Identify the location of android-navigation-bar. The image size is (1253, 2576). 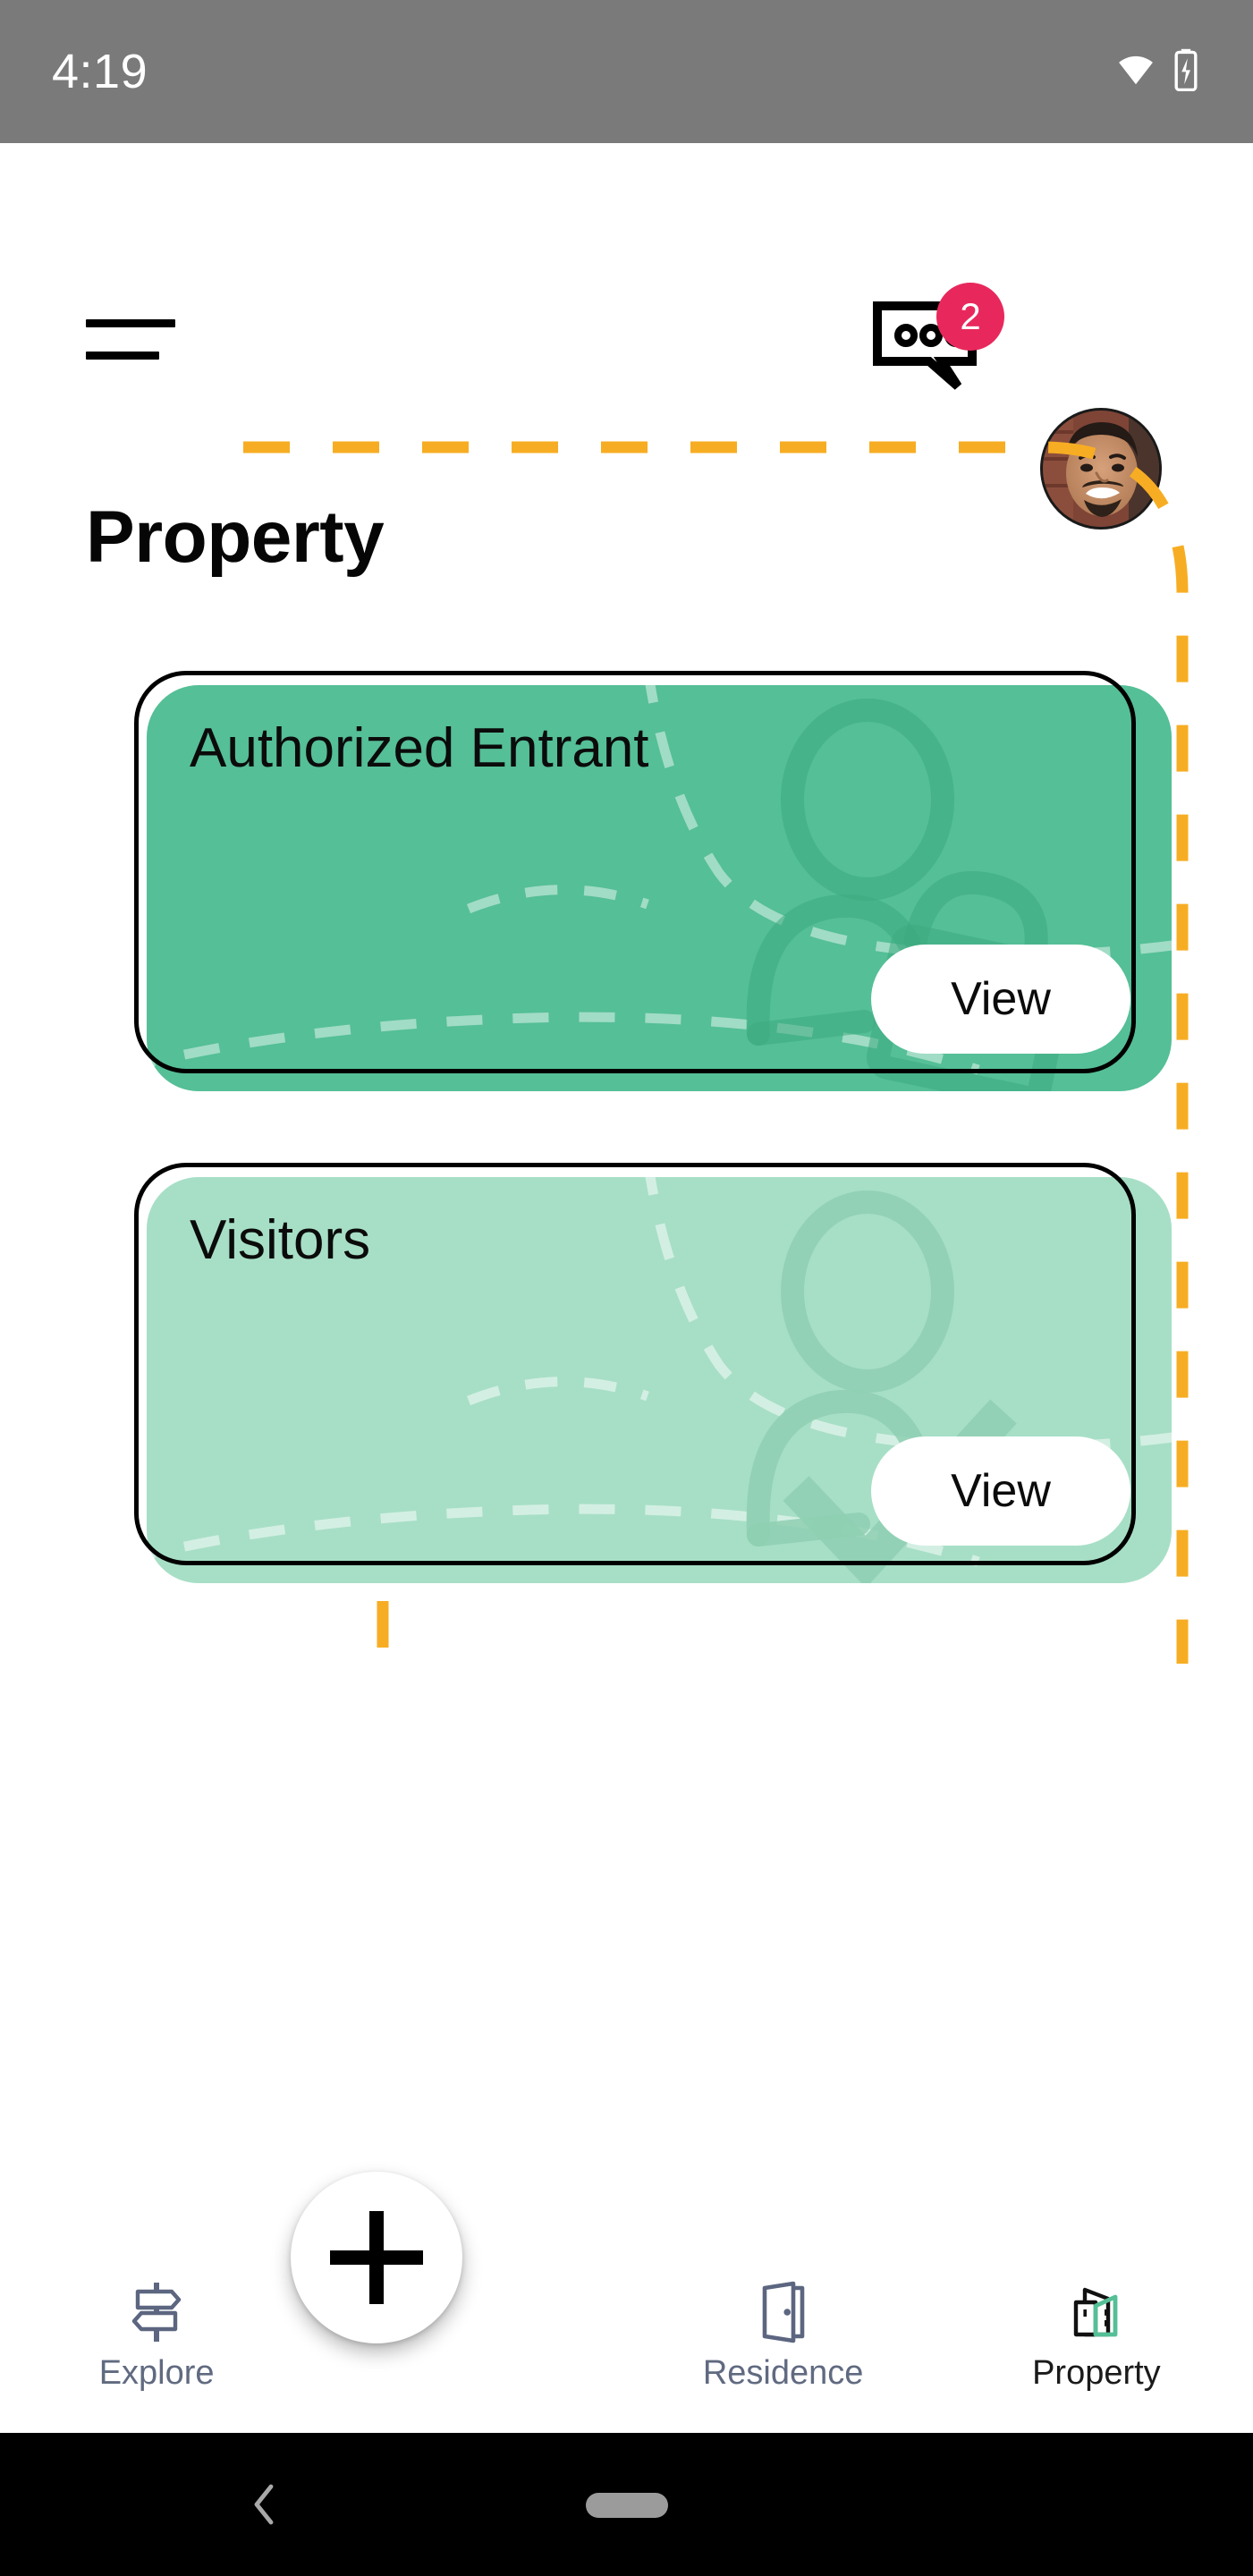
(626, 2504).